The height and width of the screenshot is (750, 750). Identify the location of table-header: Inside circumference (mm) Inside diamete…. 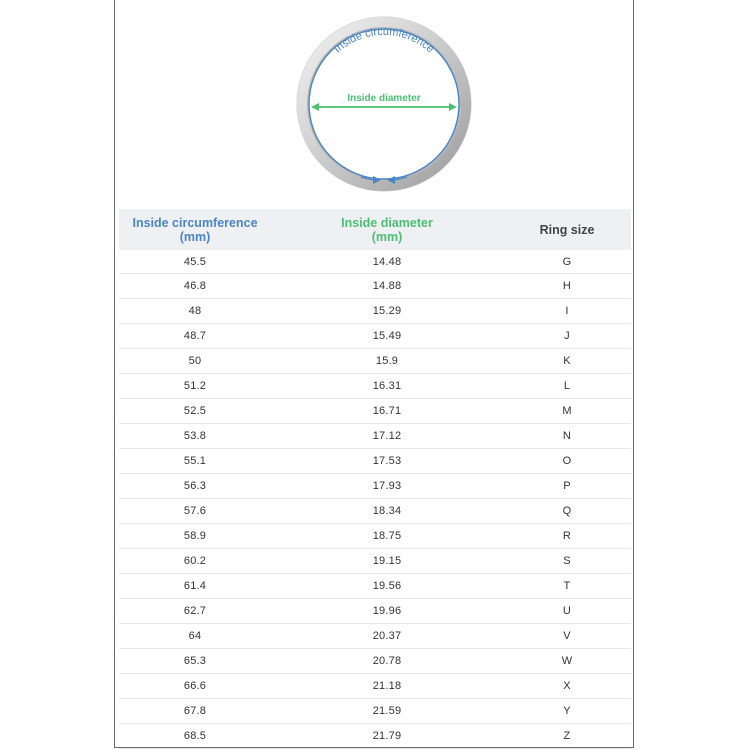
(375, 229).